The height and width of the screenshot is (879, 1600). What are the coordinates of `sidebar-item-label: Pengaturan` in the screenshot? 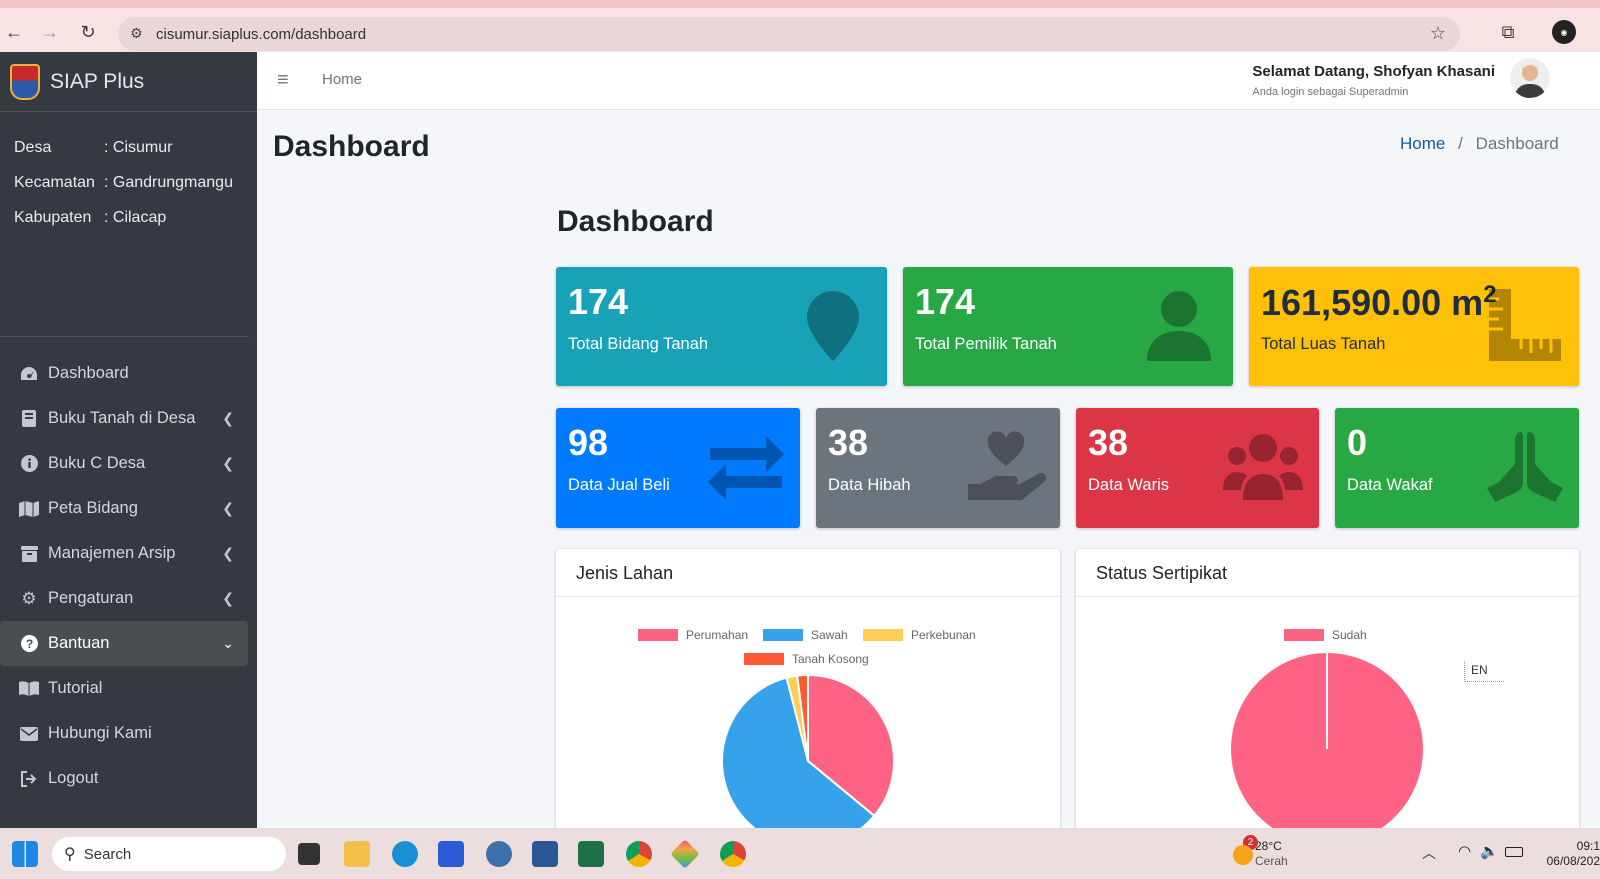 It's located at (91, 598).